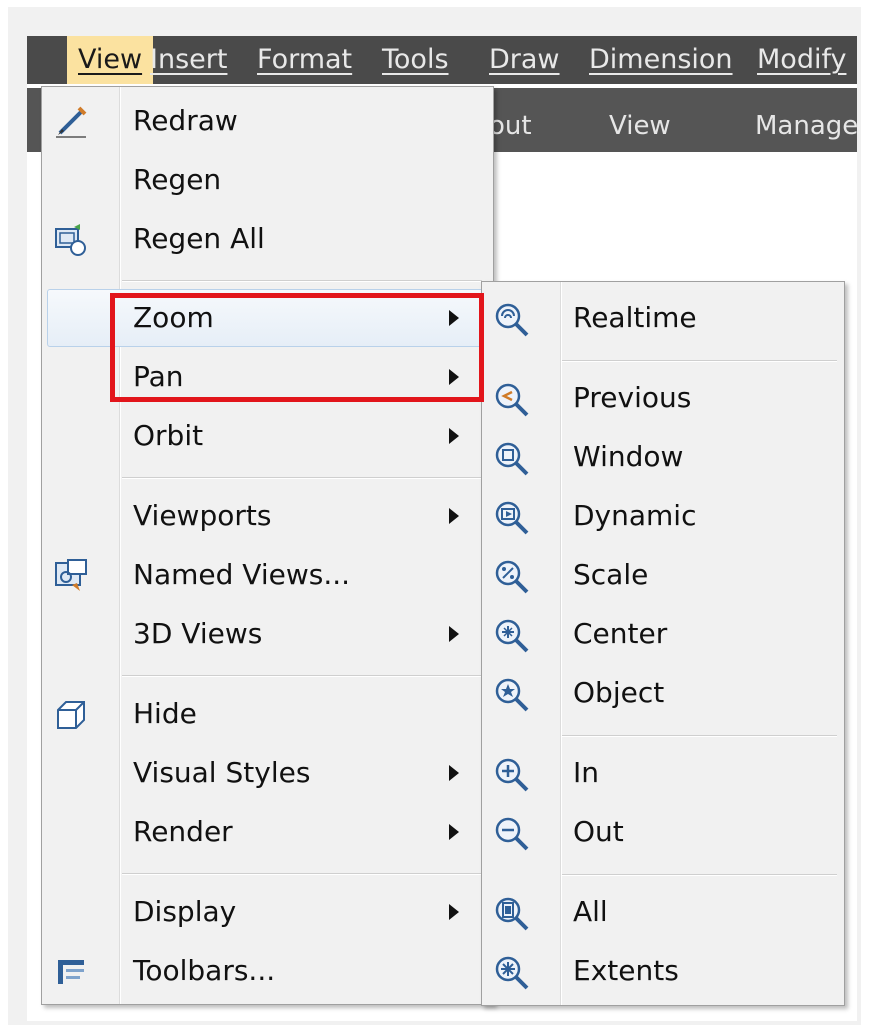  I want to click on zoom-item-label: Realtime, so click(635, 317).